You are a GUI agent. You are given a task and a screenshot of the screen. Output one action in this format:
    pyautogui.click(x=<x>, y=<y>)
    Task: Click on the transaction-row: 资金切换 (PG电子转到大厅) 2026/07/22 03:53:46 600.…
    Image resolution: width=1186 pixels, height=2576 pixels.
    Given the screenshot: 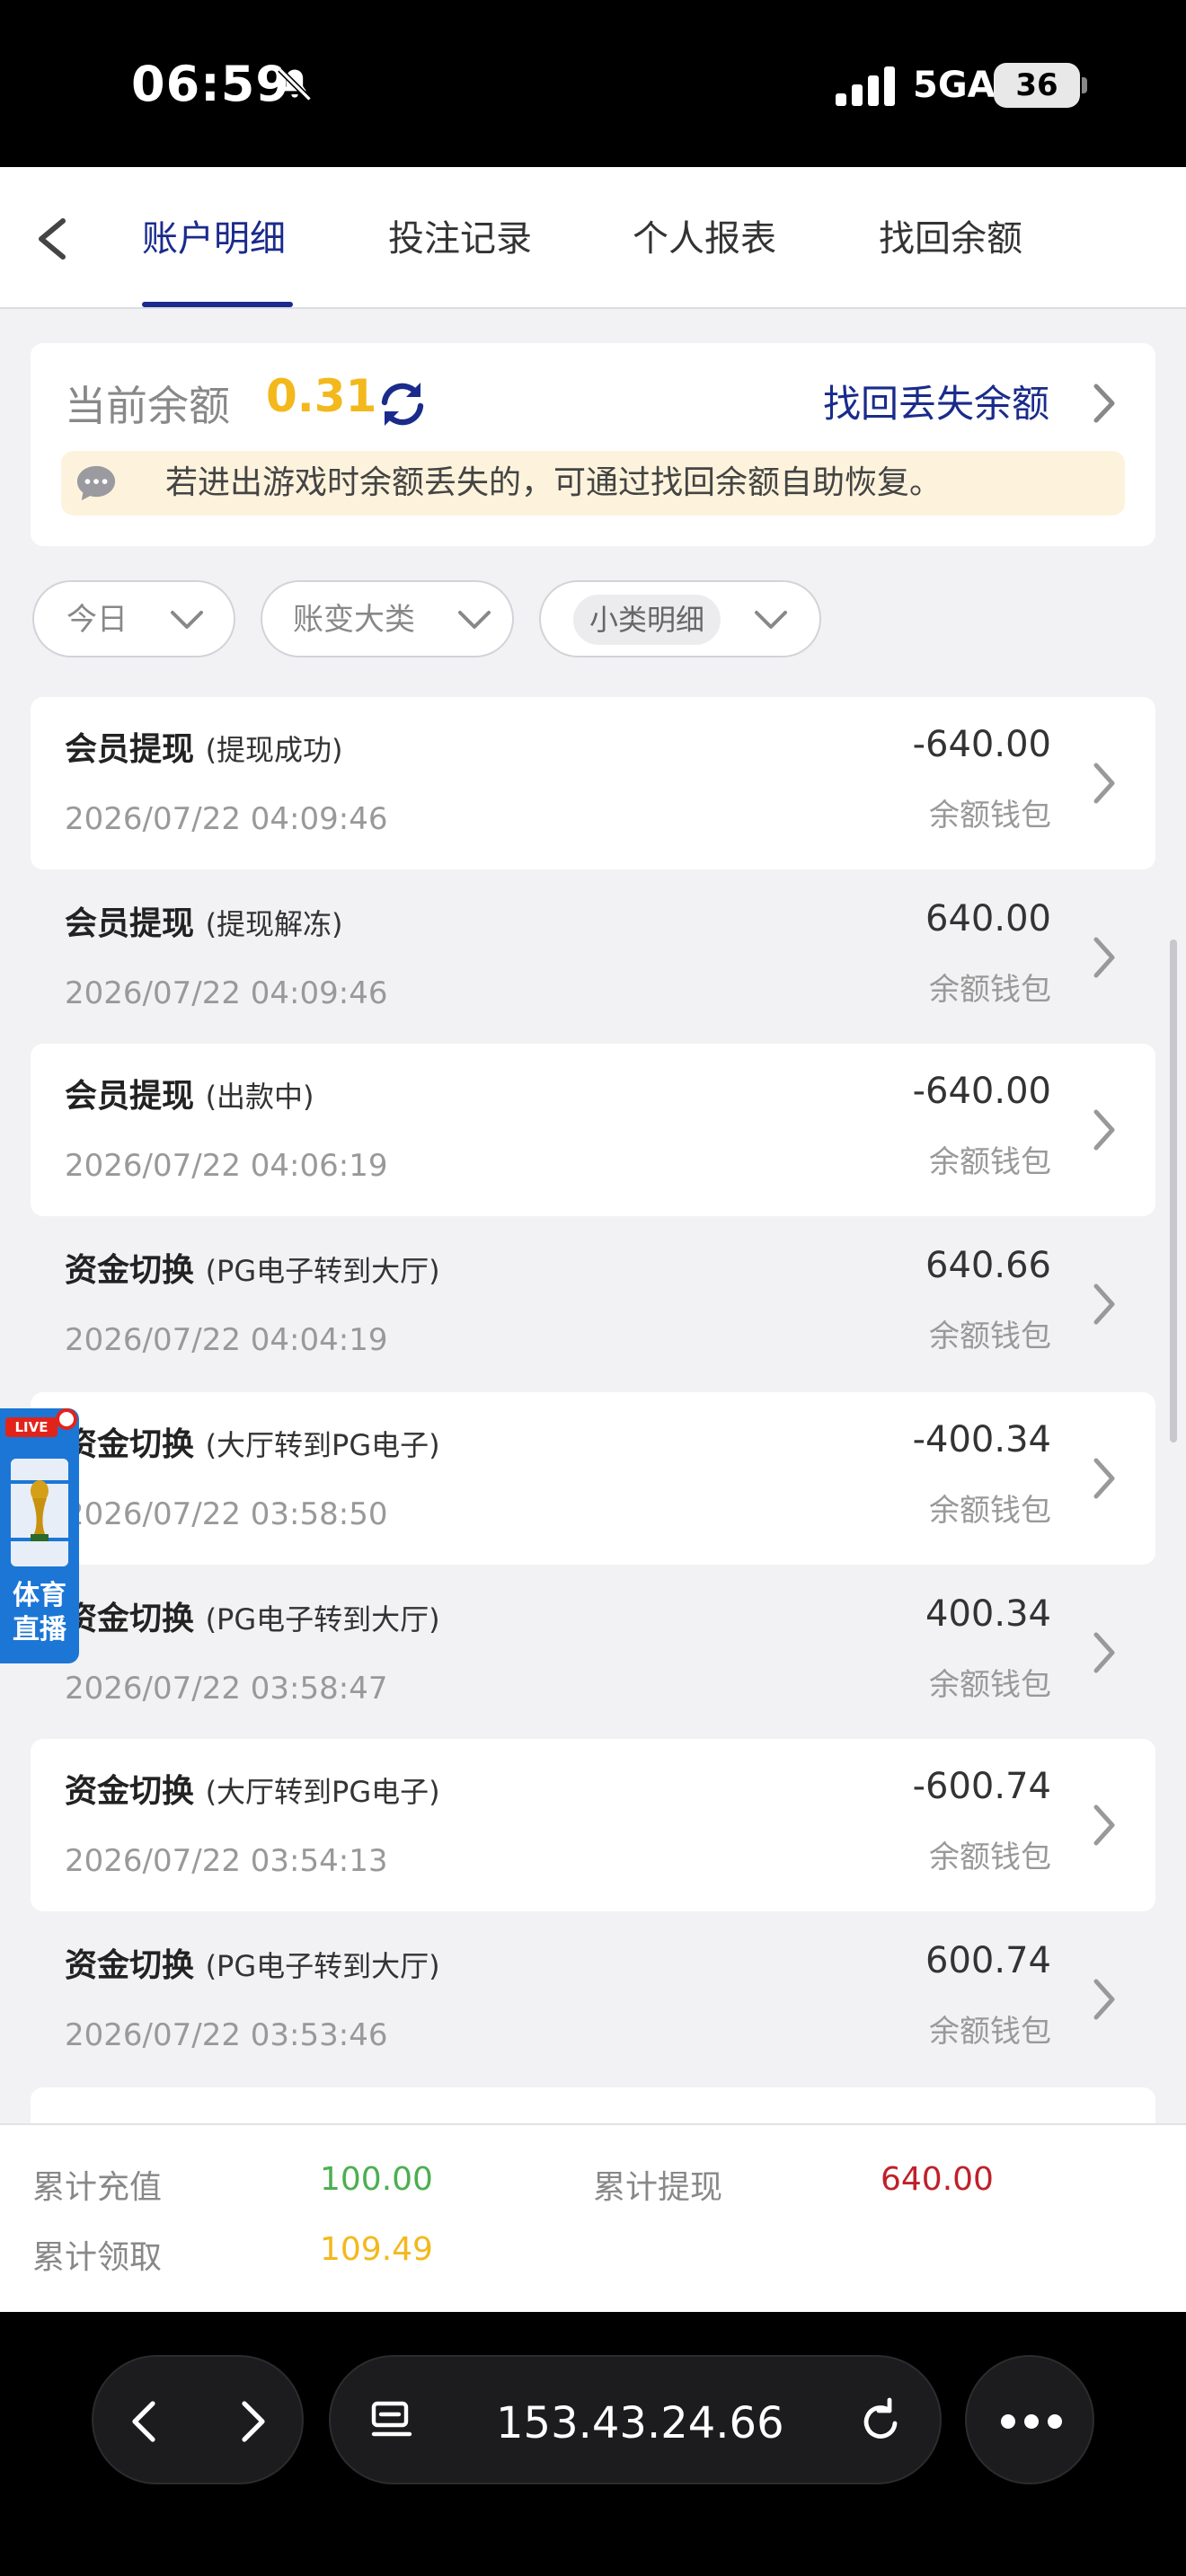 What is the action you would take?
    pyautogui.click(x=593, y=2000)
    